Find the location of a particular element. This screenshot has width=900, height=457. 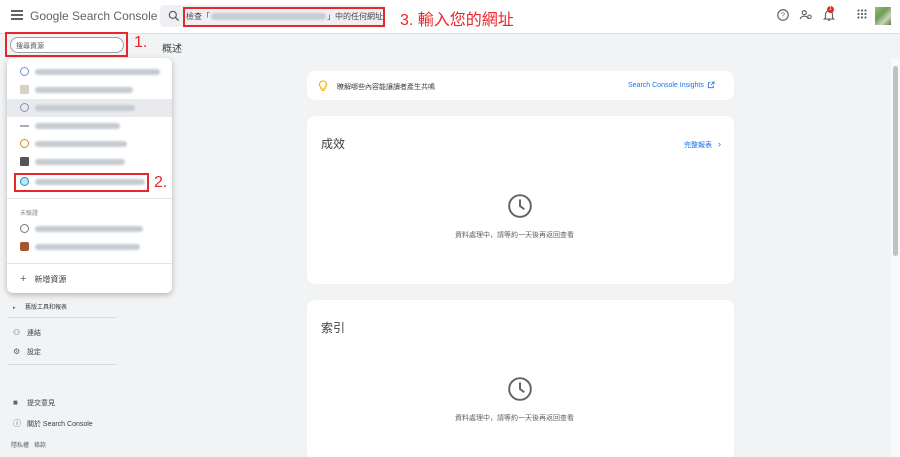

terms-link: 條款 is located at coordinates (40, 446).